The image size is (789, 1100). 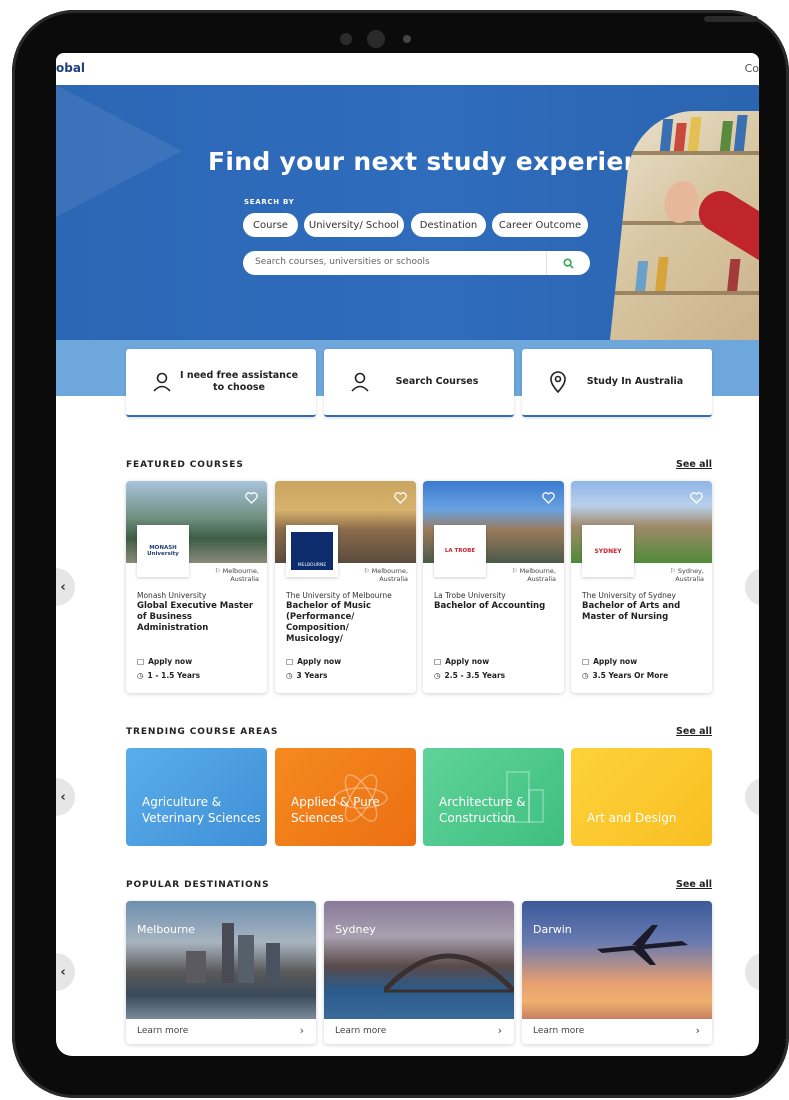 I want to click on university-logo: SYDNEY, so click(x=608, y=551).